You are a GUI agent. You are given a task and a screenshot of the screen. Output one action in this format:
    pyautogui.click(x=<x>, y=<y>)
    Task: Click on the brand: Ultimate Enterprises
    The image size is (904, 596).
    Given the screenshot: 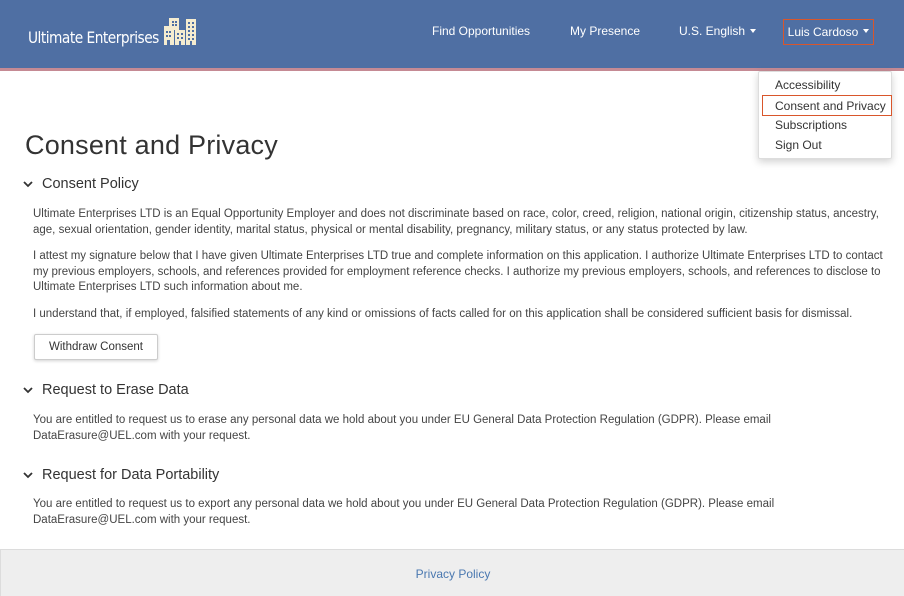 What is the action you would take?
    pyautogui.click(x=112, y=34)
    